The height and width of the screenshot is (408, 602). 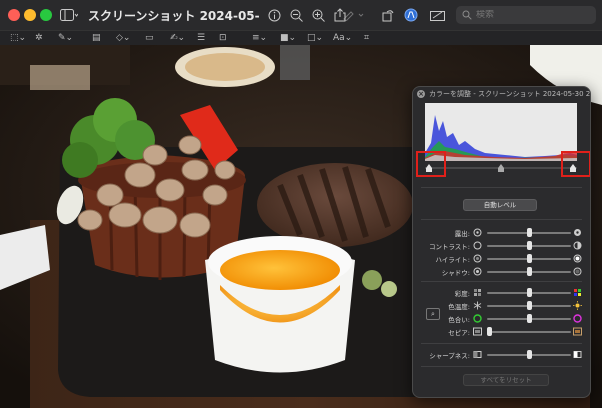 I want to click on saturation-slider-row: 彩度:, so click(x=501, y=292).